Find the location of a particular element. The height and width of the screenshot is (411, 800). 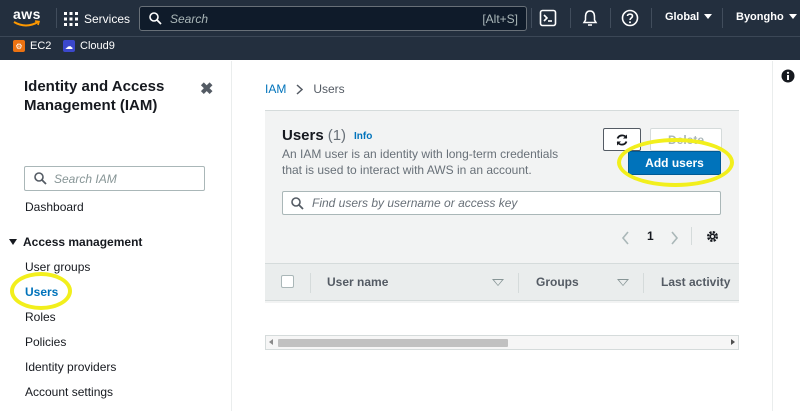

aws-smile-icon is located at coordinates (27, 23).